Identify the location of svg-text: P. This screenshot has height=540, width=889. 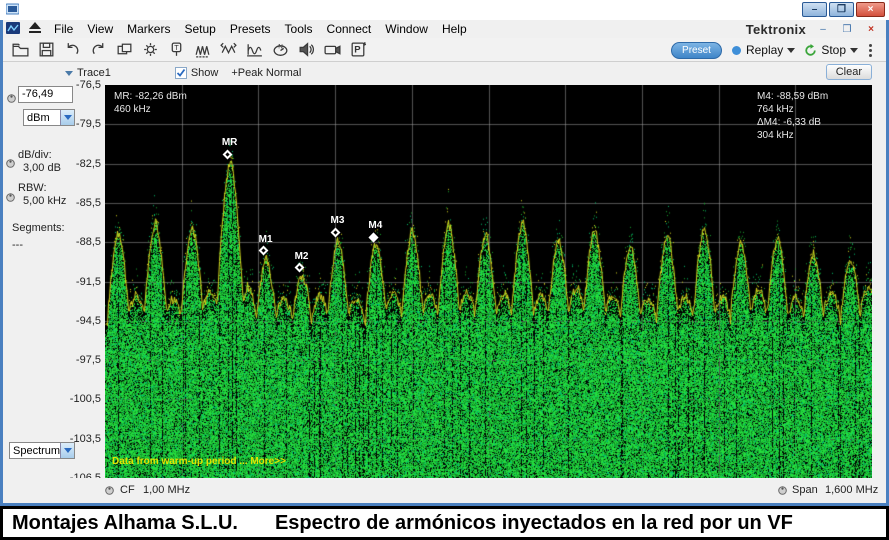
(357, 50).